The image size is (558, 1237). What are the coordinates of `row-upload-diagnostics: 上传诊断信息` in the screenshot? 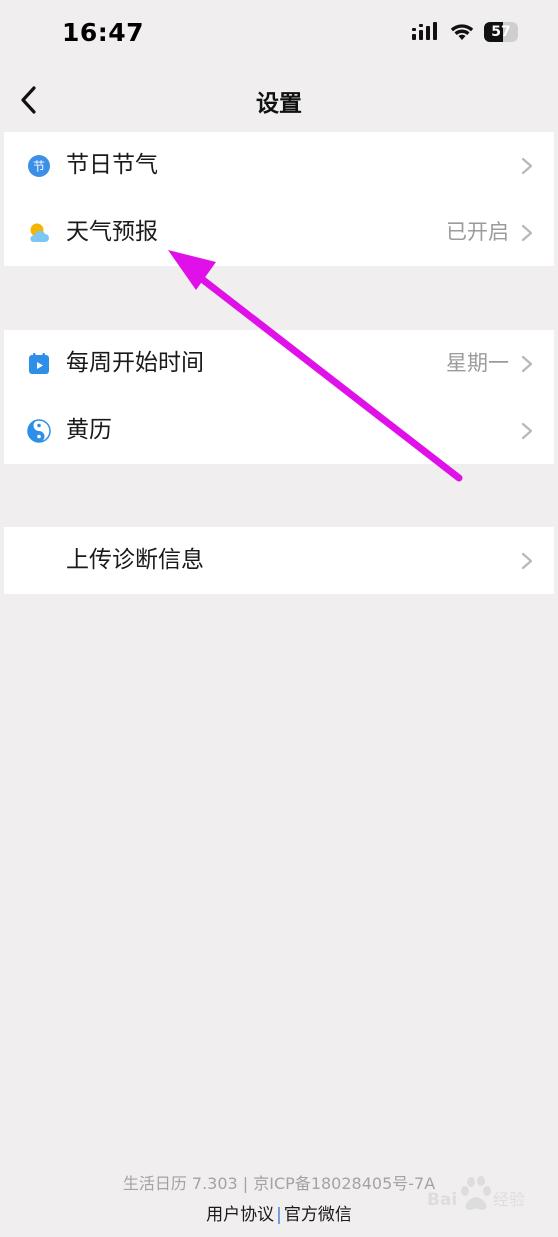 It's located at (279, 560).